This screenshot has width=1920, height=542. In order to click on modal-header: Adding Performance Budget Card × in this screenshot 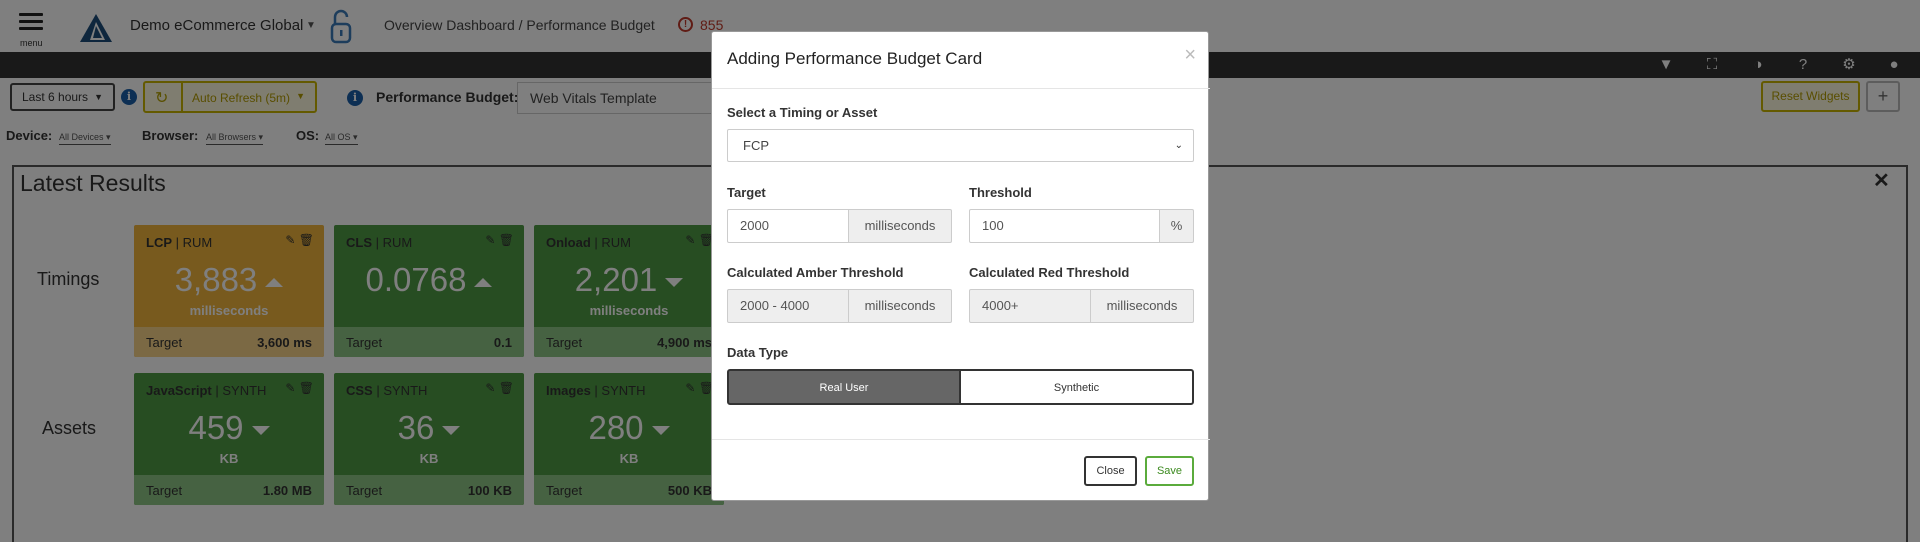, I will do `click(961, 60)`.